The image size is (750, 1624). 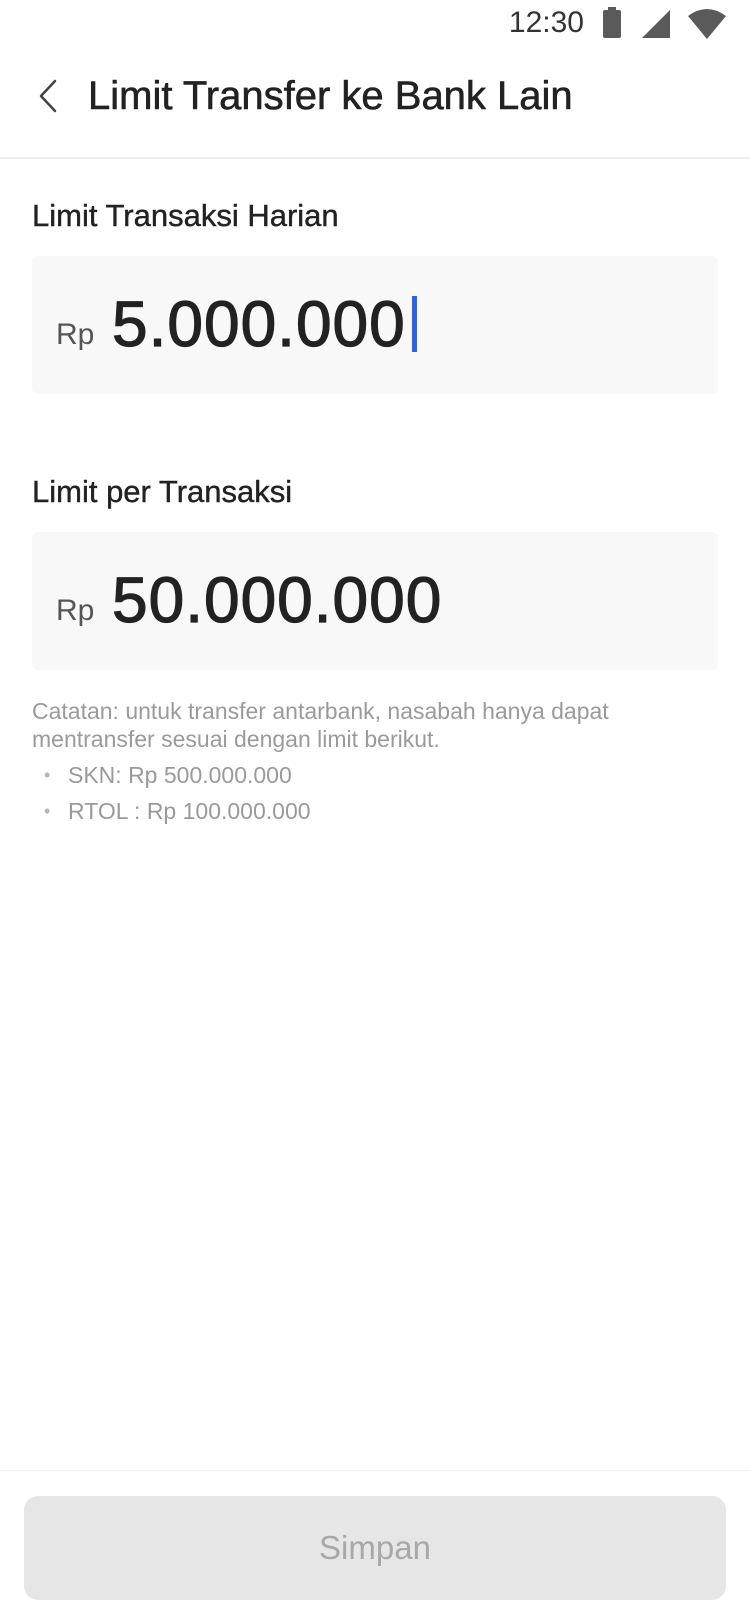 I want to click on chevron-left-icon, so click(x=48, y=96).